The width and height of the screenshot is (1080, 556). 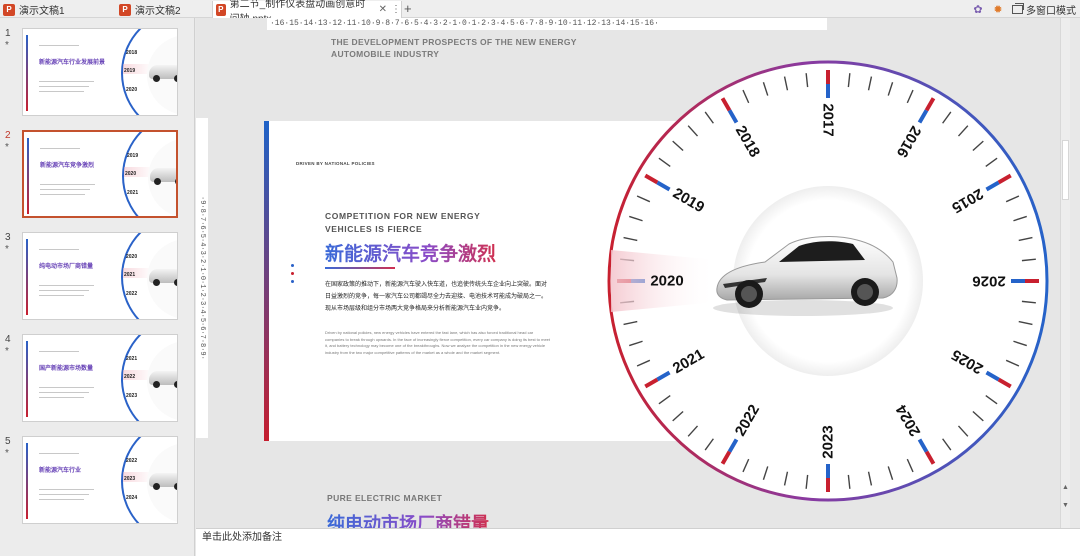 I want to click on thumbnail-year: 2023, so click(x=130, y=479).